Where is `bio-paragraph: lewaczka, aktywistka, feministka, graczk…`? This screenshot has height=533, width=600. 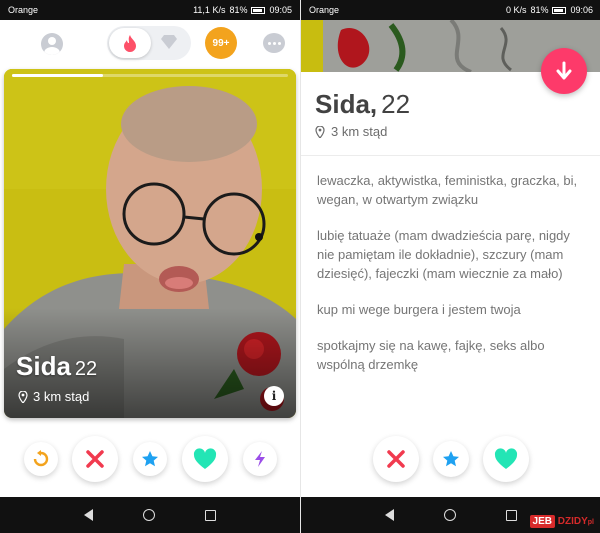
bio-paragraph: lewaczka, aktywistka, feministka, graczk… is located at coordinates (447, 190).